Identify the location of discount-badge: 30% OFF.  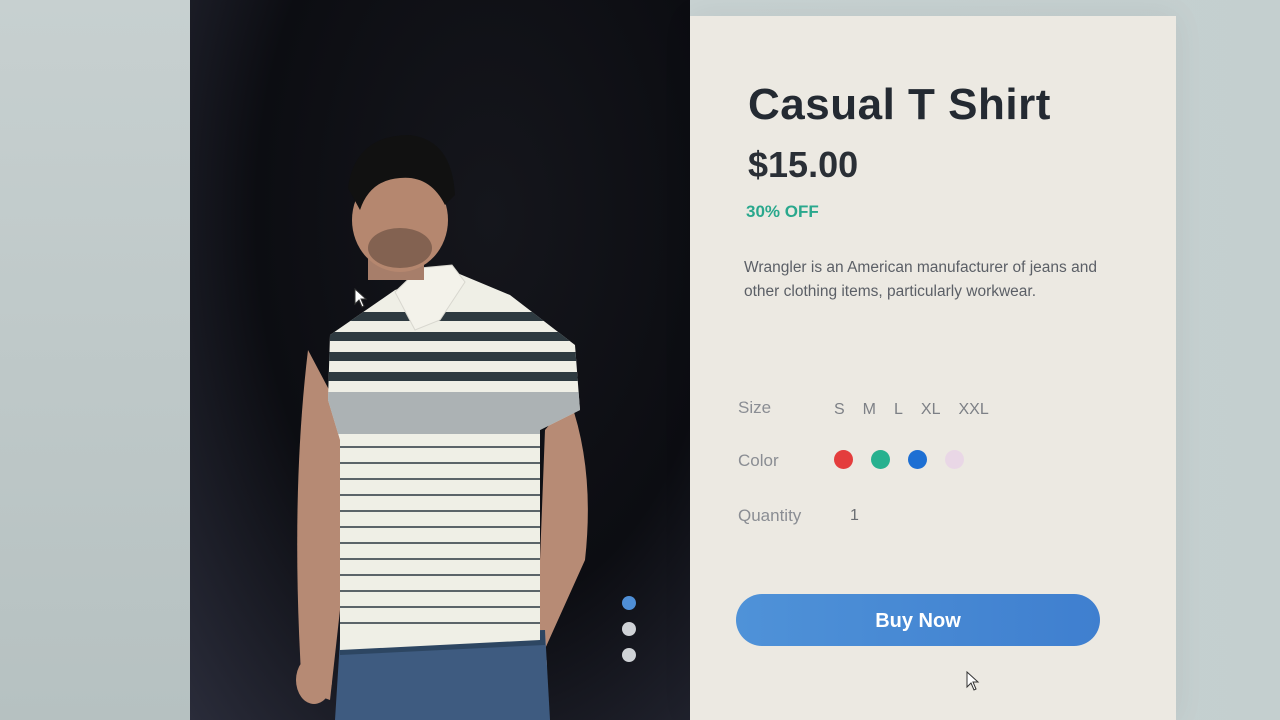
(782, 211).